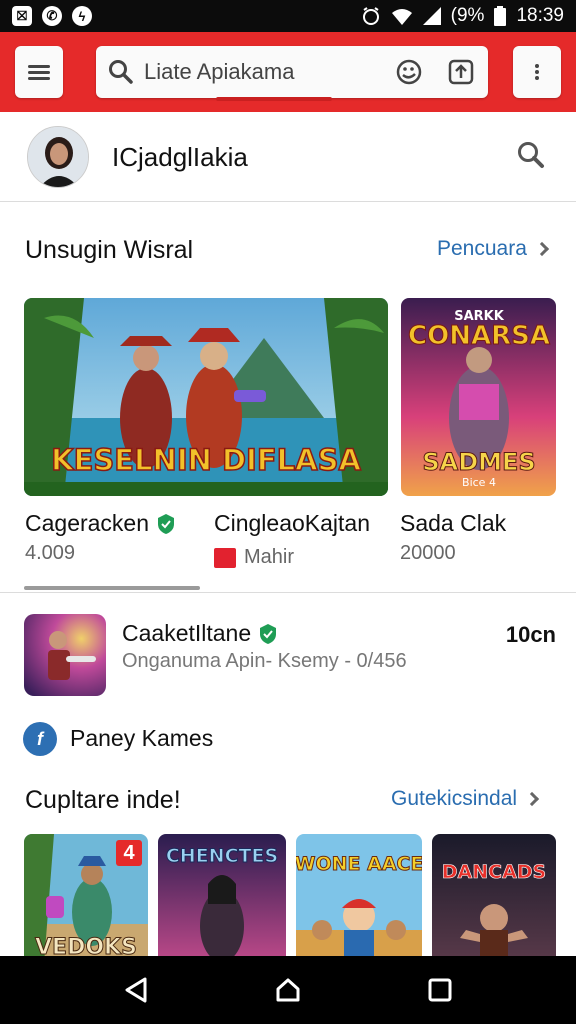 The width and height of the screenshot is (576, 1024). What do you see at coordinates (206, 397) in the screenshot?
I see `featured-card-image: KESELNIN DIFLASA` at bounding box center [206, 397].